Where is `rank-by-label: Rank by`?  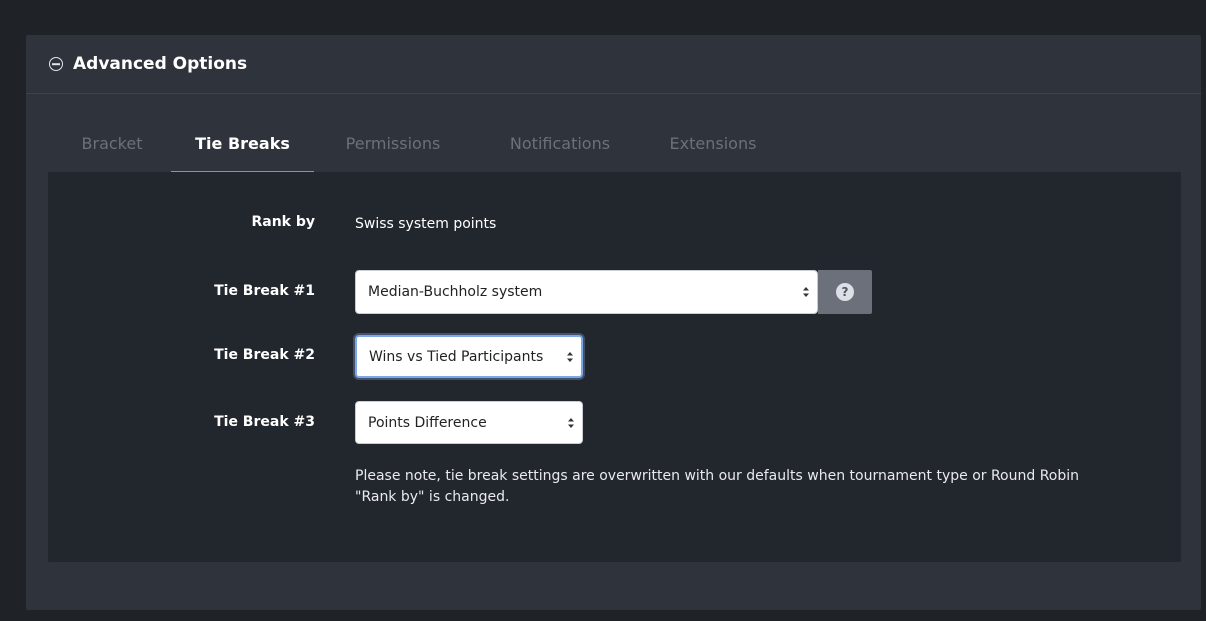
rank-by-label: Rank by is located at coordinates (283, 222).